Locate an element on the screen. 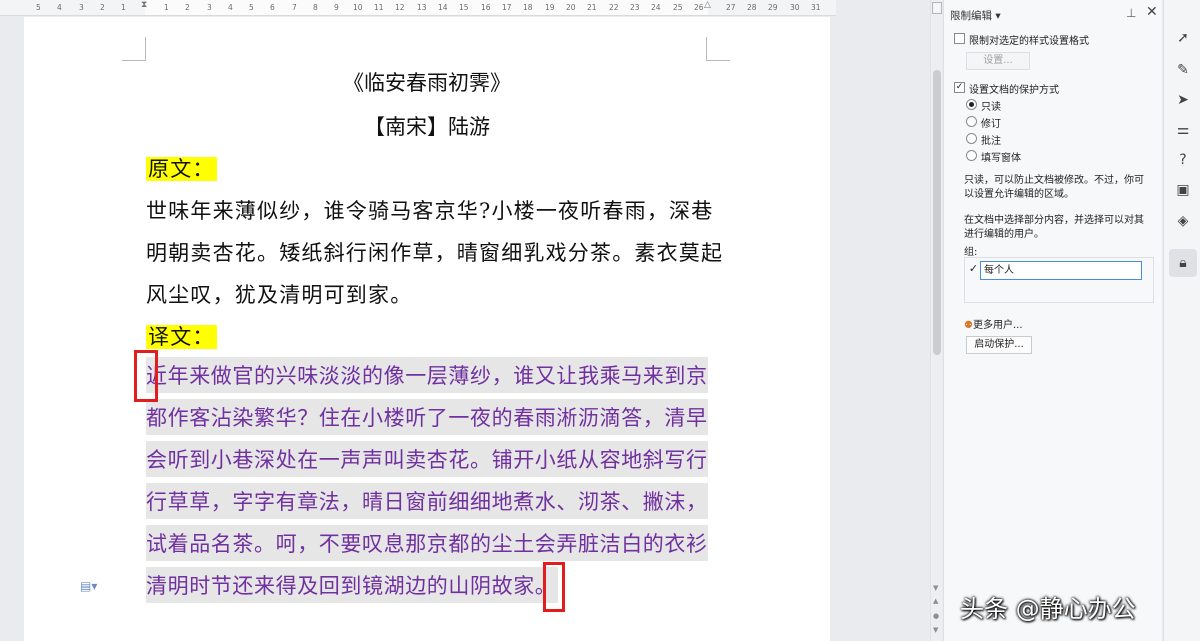  ruler-tick: 25 is located at coordinates (678, 7).